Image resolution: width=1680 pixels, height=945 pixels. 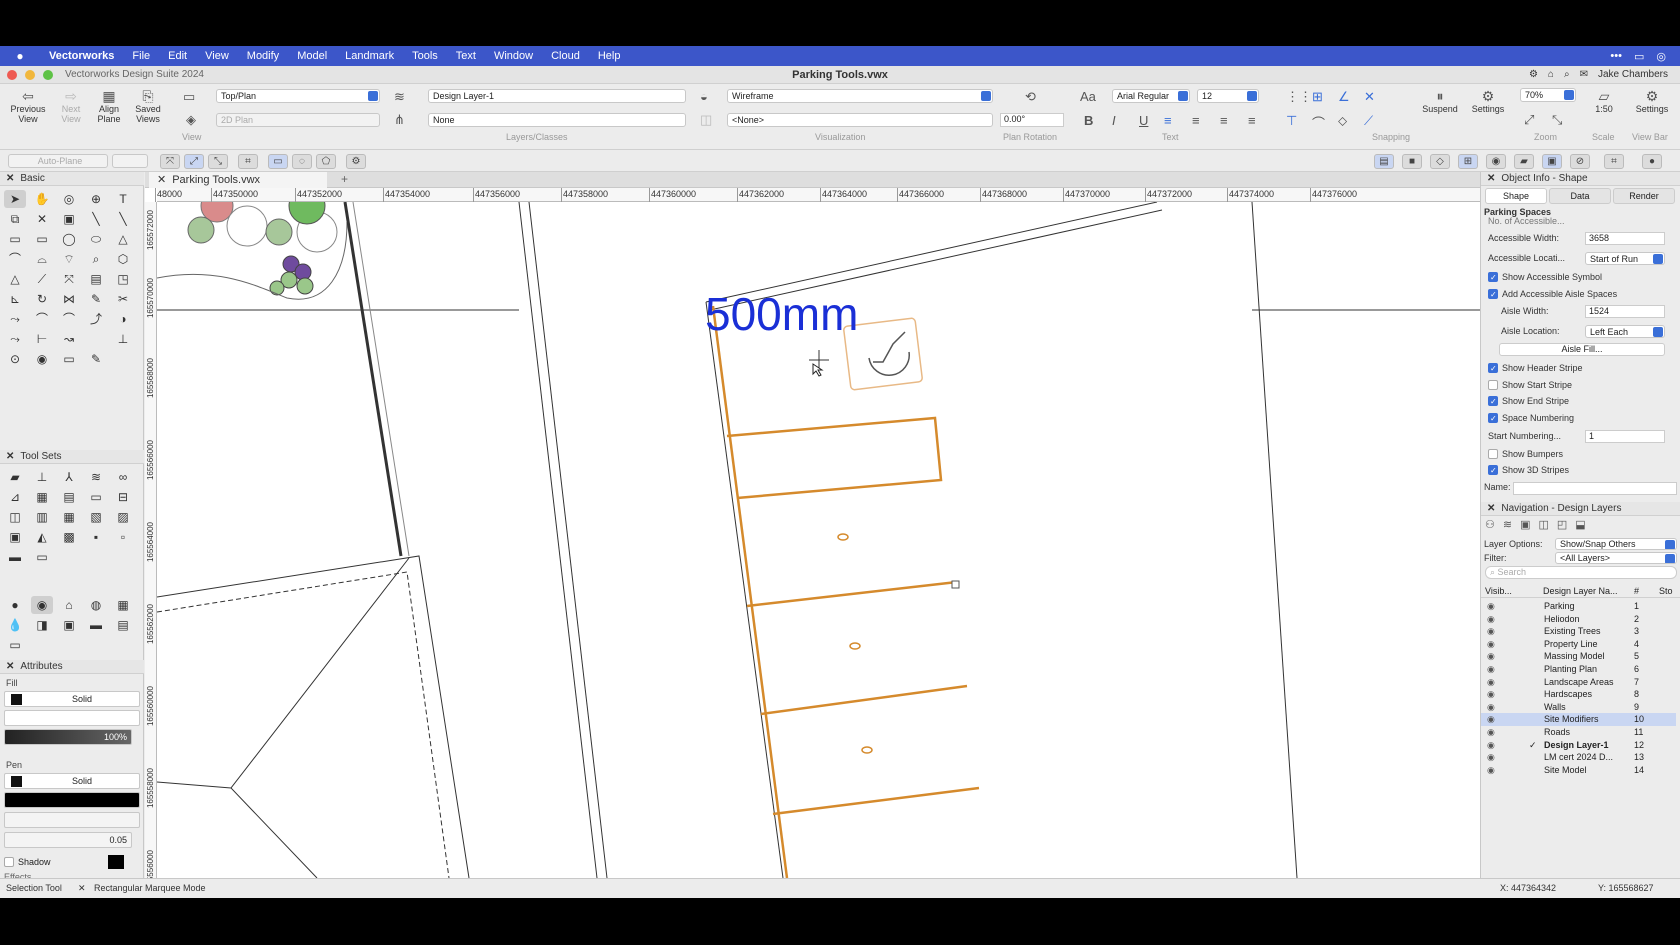 What do you see at coordinates (955, 584) in the screenshot?
I see `selection-handle` at bounding box center [955, 584].